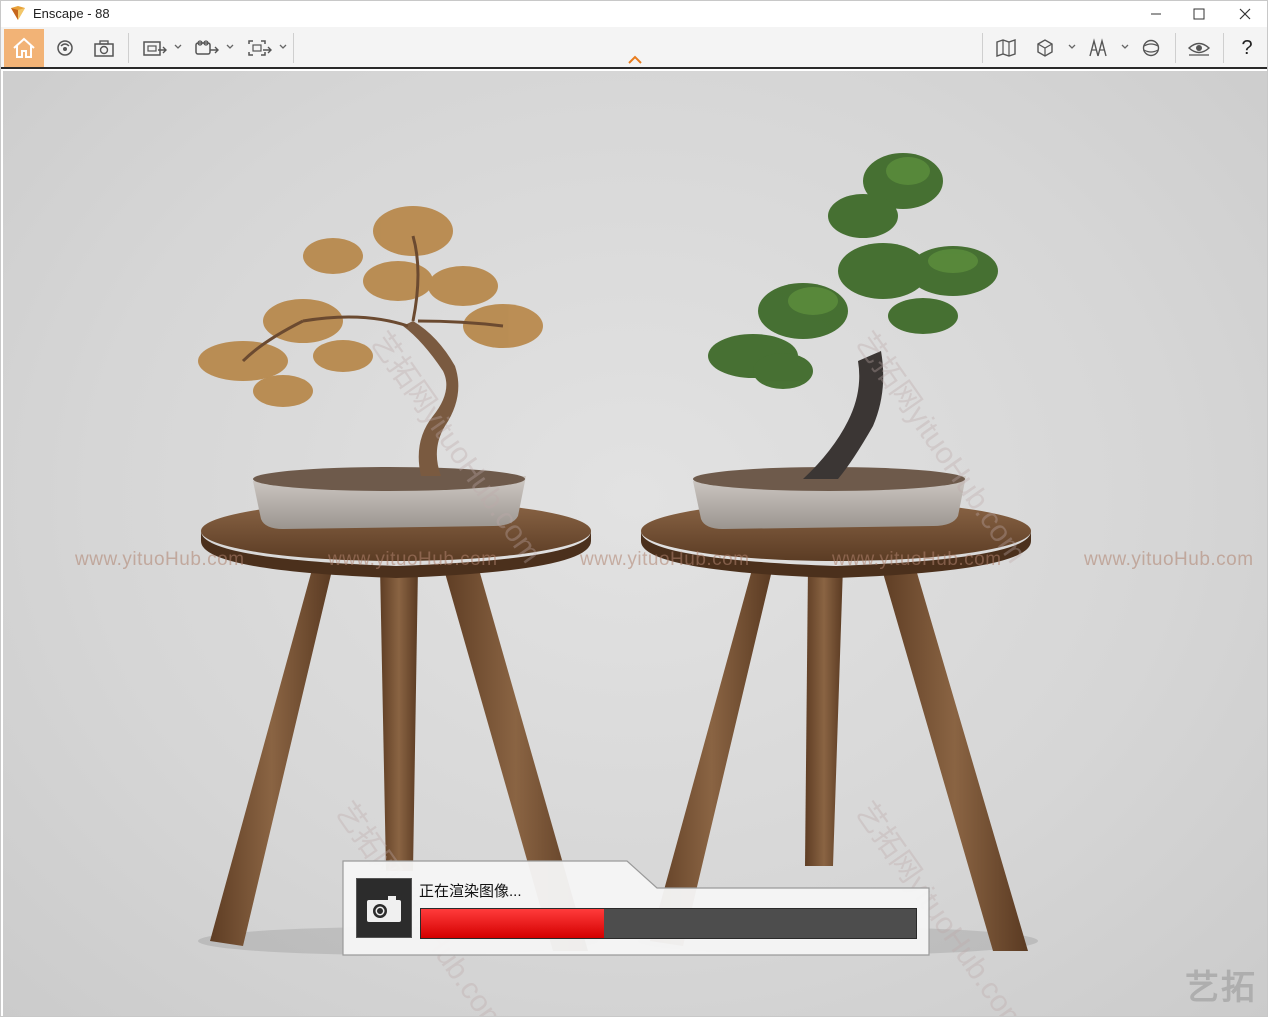 This screenshot has width=1268, height=1017. I want to click on main-toolbar: ?, so click(634, 48).